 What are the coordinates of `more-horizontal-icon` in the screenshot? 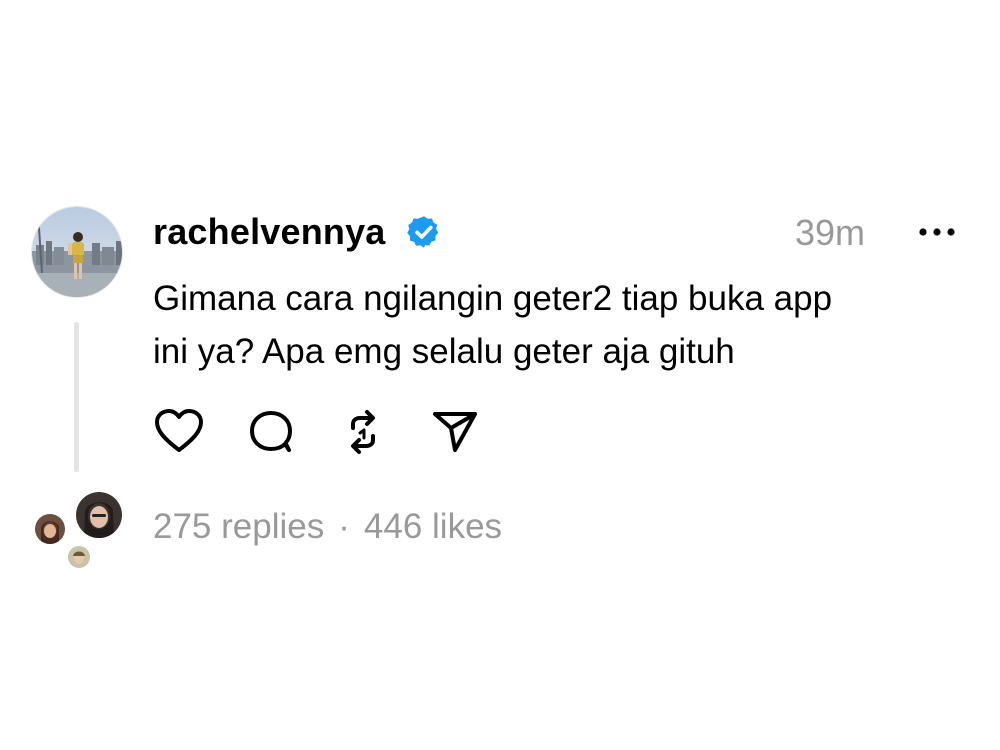 It's located at (937, 232).